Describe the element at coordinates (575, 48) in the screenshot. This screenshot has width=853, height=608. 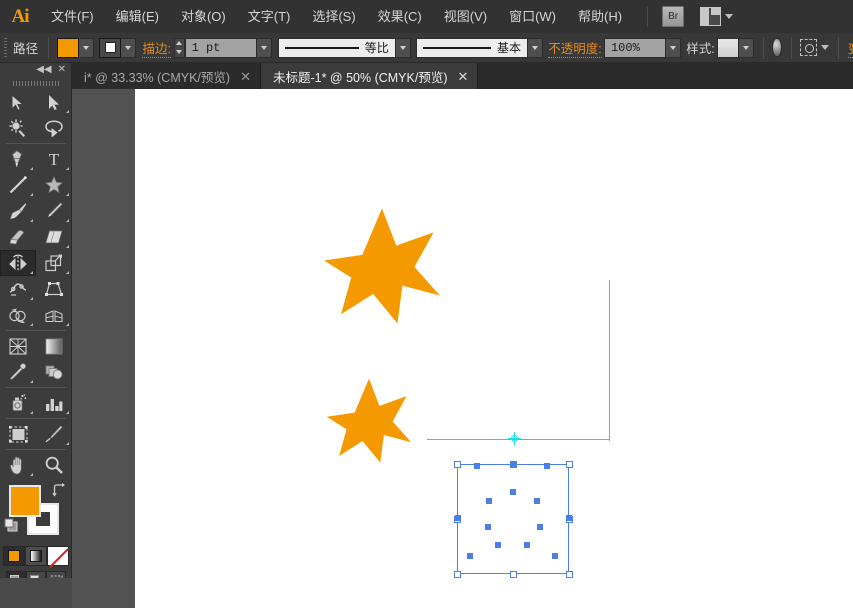
I see `opacity-label: 不透明度:` at that location.